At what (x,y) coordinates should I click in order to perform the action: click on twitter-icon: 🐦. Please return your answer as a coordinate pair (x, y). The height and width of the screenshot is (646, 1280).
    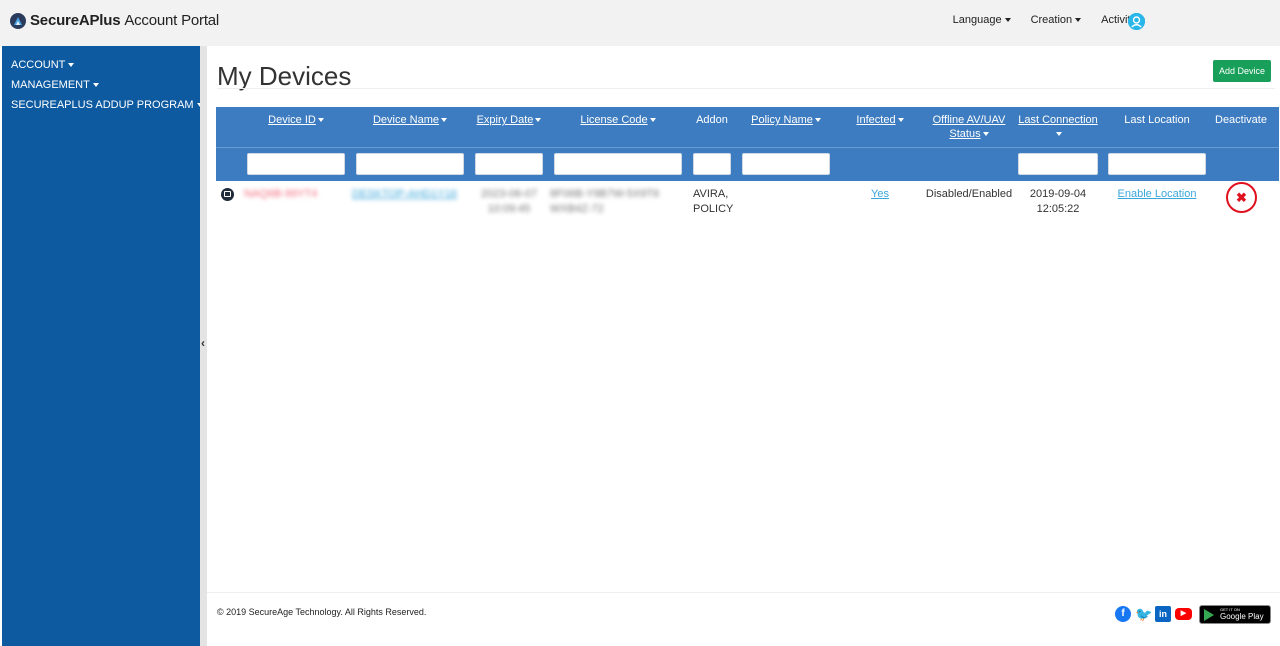
    Looking at the image, I should click on (1143, 614).